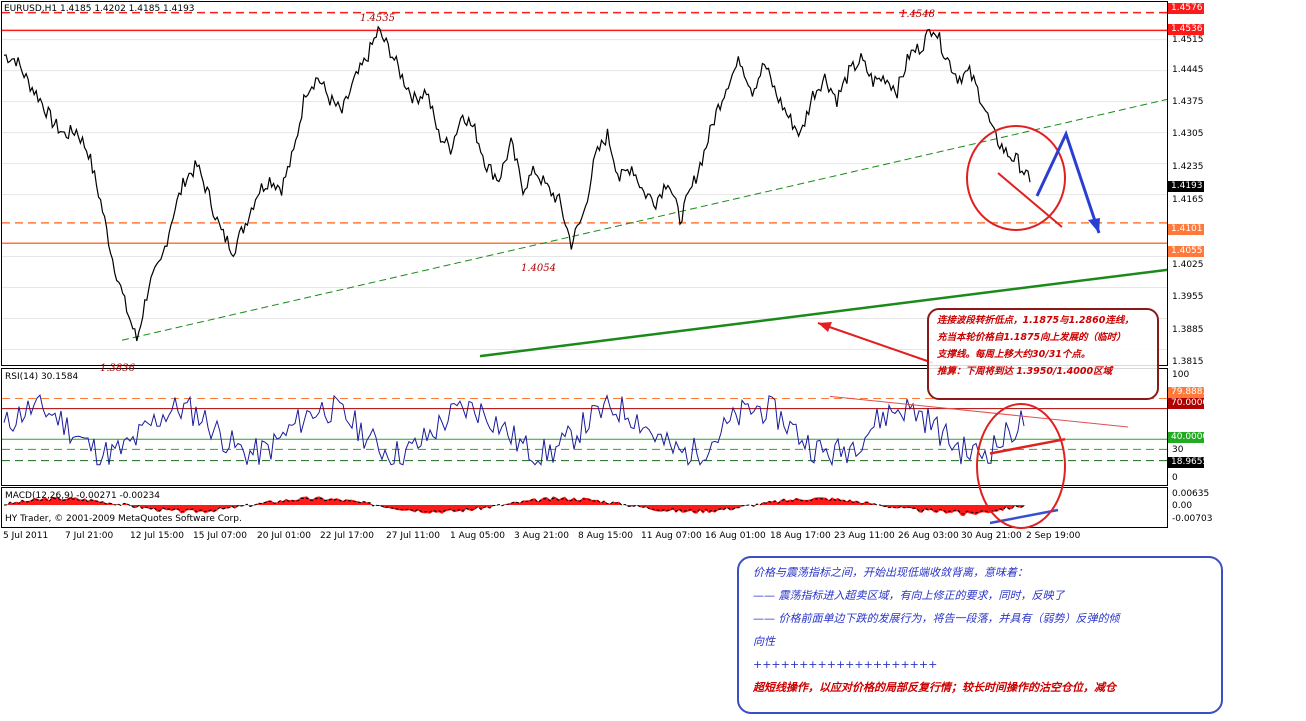  I want to click on rsi-divergence-line, so click(1027, 446).